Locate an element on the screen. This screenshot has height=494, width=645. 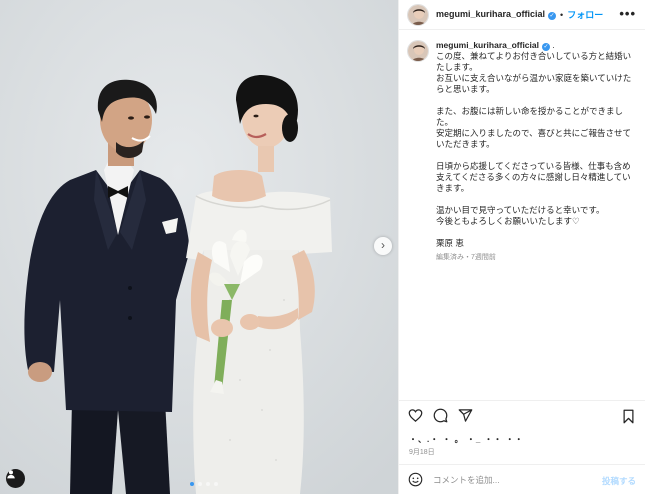
share-icon is located at coordinates (465, 415).